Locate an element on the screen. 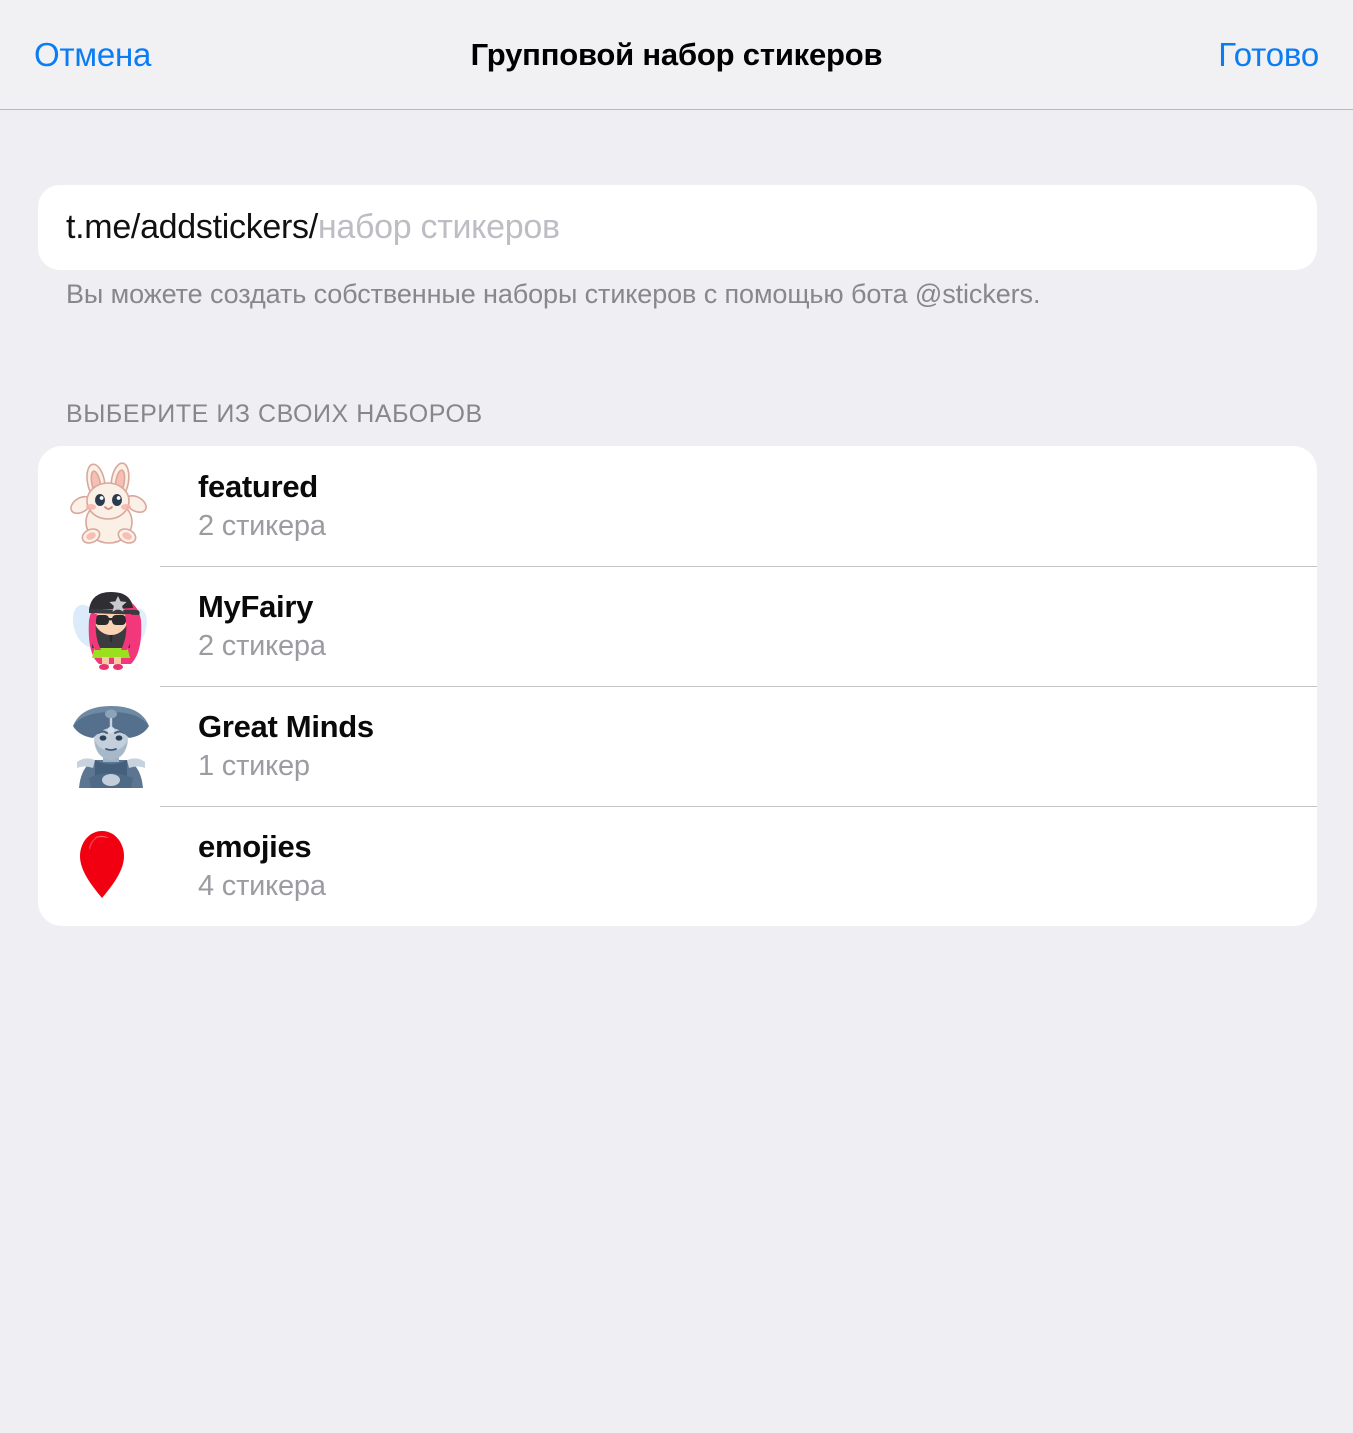 The image size is (1353, 1433). list-item: emojies 4 стикера is located at coordinates (677, 866).